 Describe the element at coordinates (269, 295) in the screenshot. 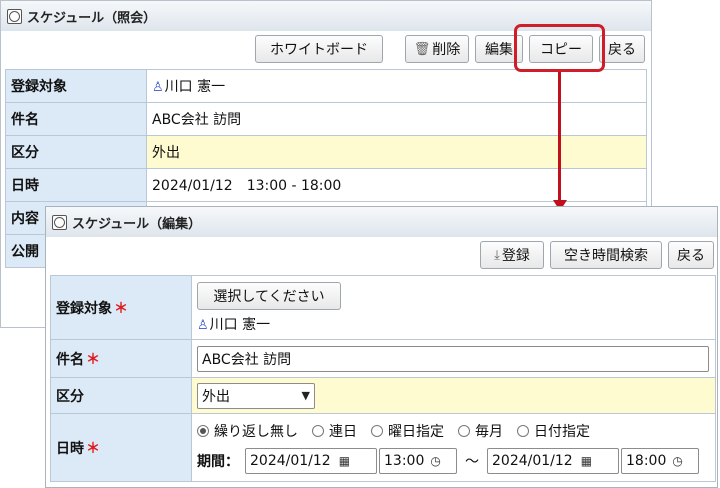

I see `select-target-button: 選択してください` at that location.